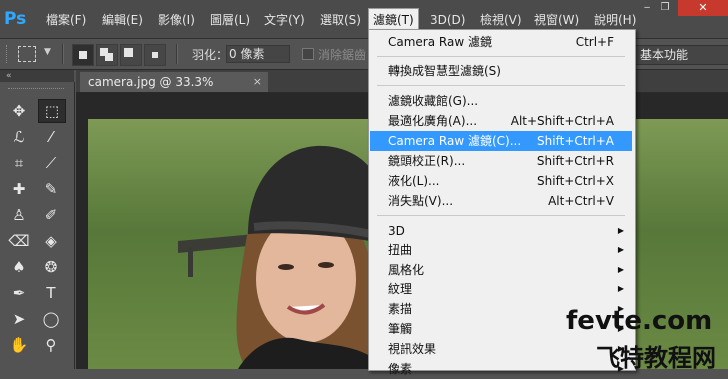  What do you see at coordinates (615, 20) in the screenshot?
I see `menu-help: 說明(H)` at bounding box center [615, 20].